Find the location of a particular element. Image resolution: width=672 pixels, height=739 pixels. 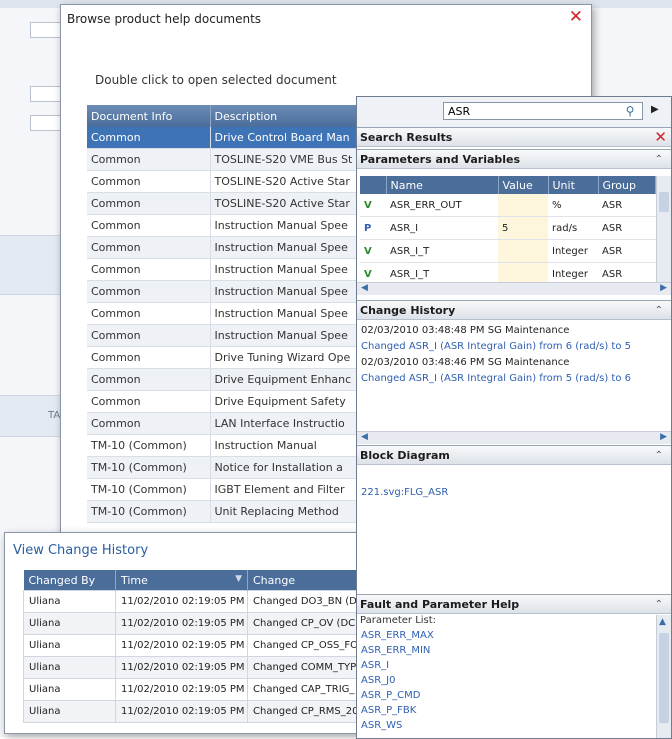

document-row: Common LAN Interface Instructio is located at coordinates (232, 423).